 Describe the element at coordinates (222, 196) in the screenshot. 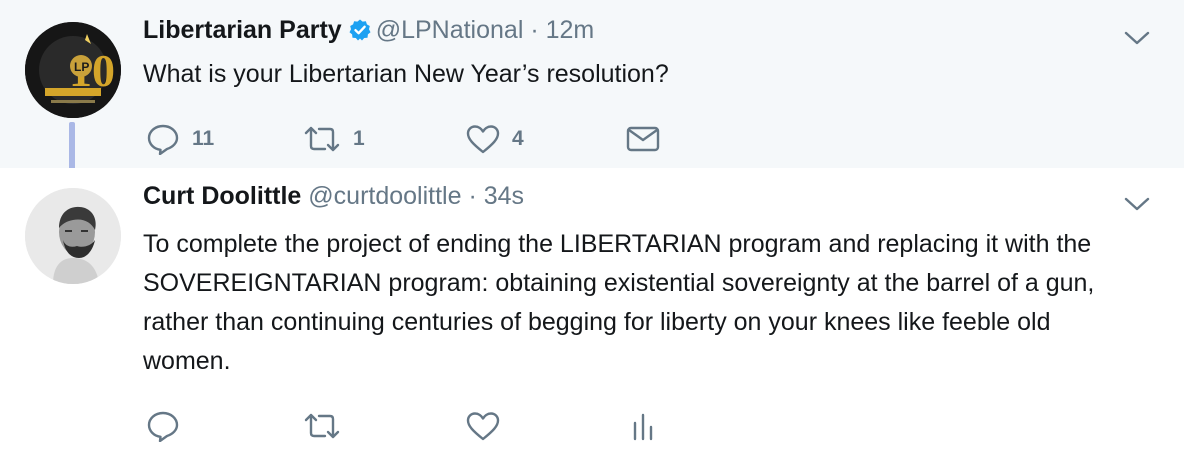

I see `author-name: Curt Doolittle` at that location.